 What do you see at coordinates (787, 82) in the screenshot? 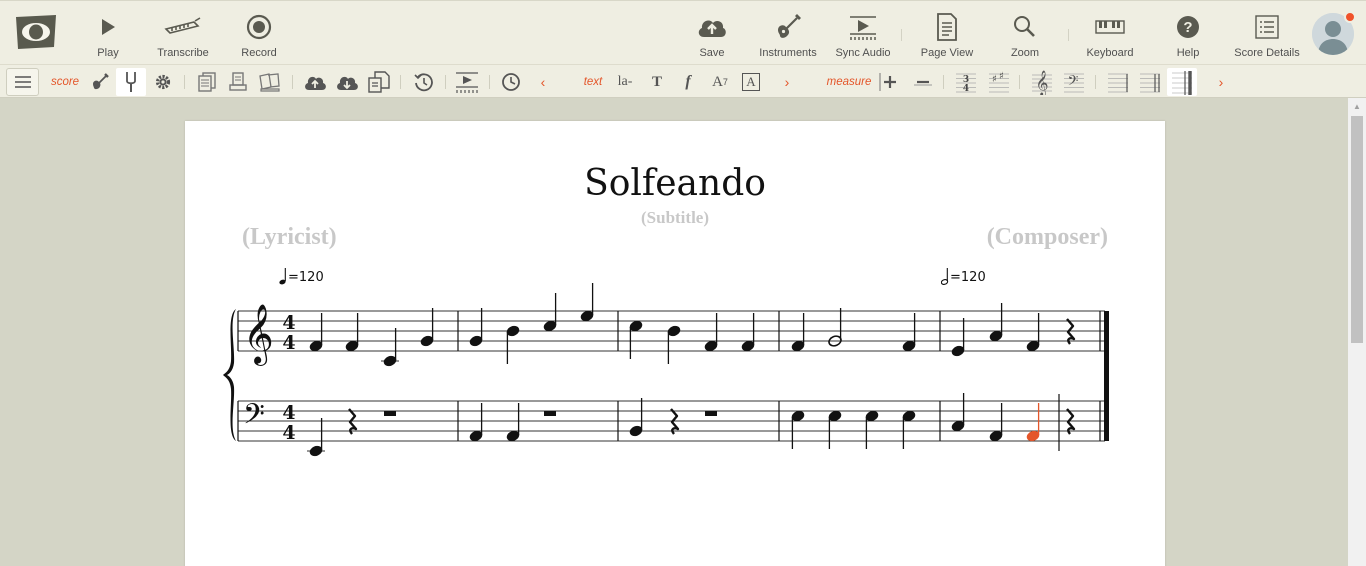
I see `text-next-arrow: ›` at bounding box center [787, 82].